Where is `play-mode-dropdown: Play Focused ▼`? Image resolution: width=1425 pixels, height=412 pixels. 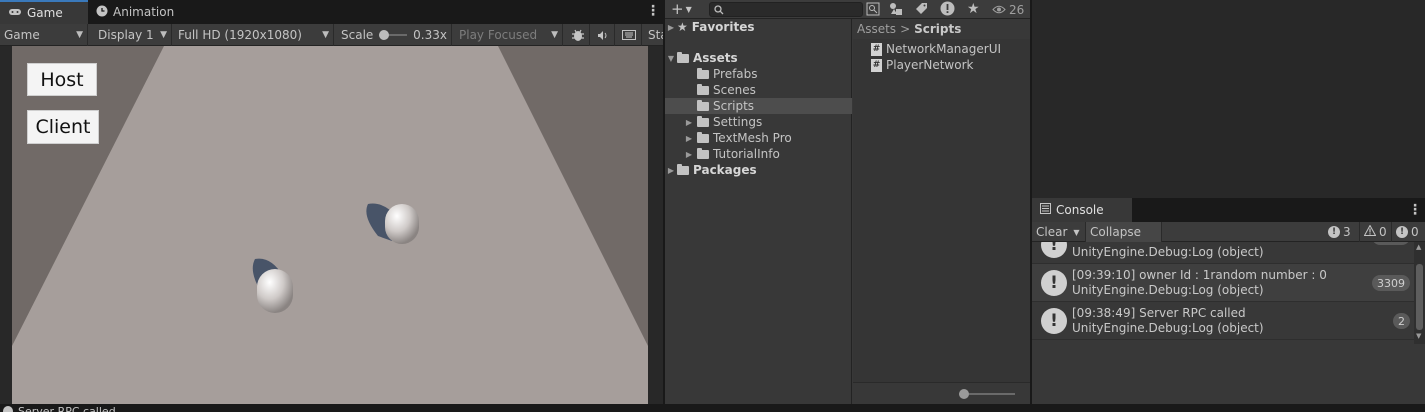 play-mode-dropdown: Play Focused ▼ is located at coordinates (509, 35).